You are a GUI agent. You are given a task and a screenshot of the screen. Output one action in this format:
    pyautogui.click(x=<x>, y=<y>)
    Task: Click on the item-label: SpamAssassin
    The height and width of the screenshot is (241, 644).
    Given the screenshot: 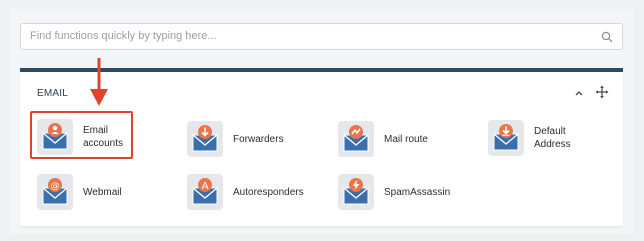 What is the action you would take?
    pyautogui.click(x=417, y=192)
    